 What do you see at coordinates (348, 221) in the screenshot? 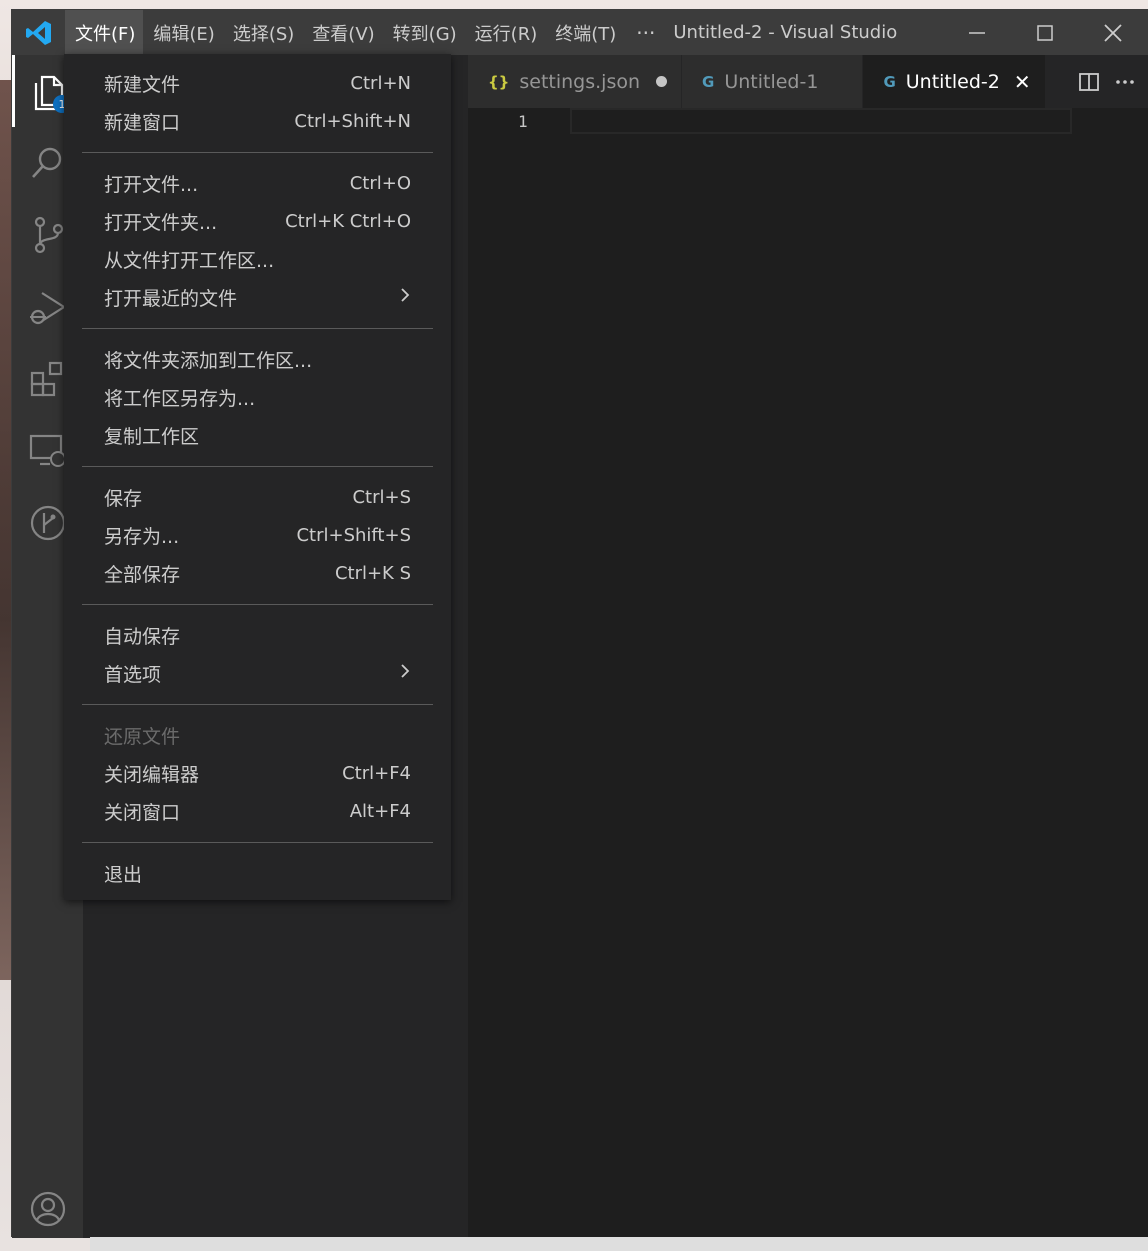
I see `menu-item-shortcut: Ctrl+K Ctrl+O` at bounding box center [348, 221].